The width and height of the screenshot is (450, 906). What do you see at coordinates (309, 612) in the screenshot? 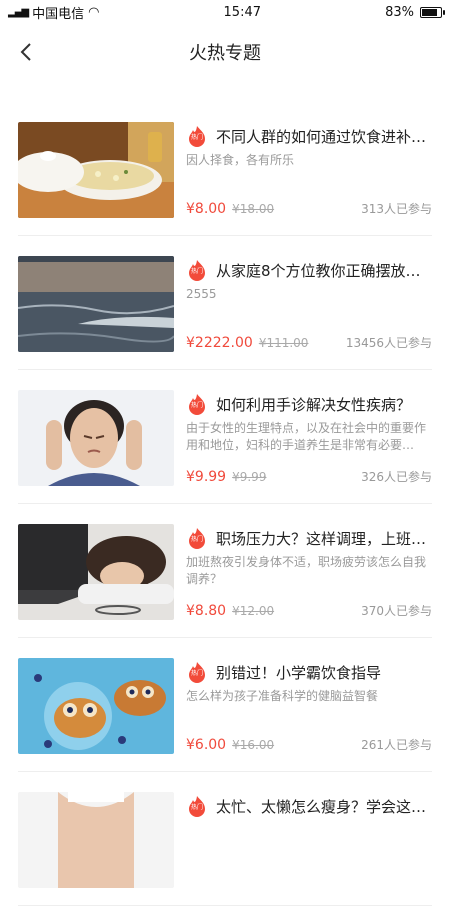
I see `meta-row: ¥8.80 ¥12.00 370人已参与` at bounding box center [309, 612].